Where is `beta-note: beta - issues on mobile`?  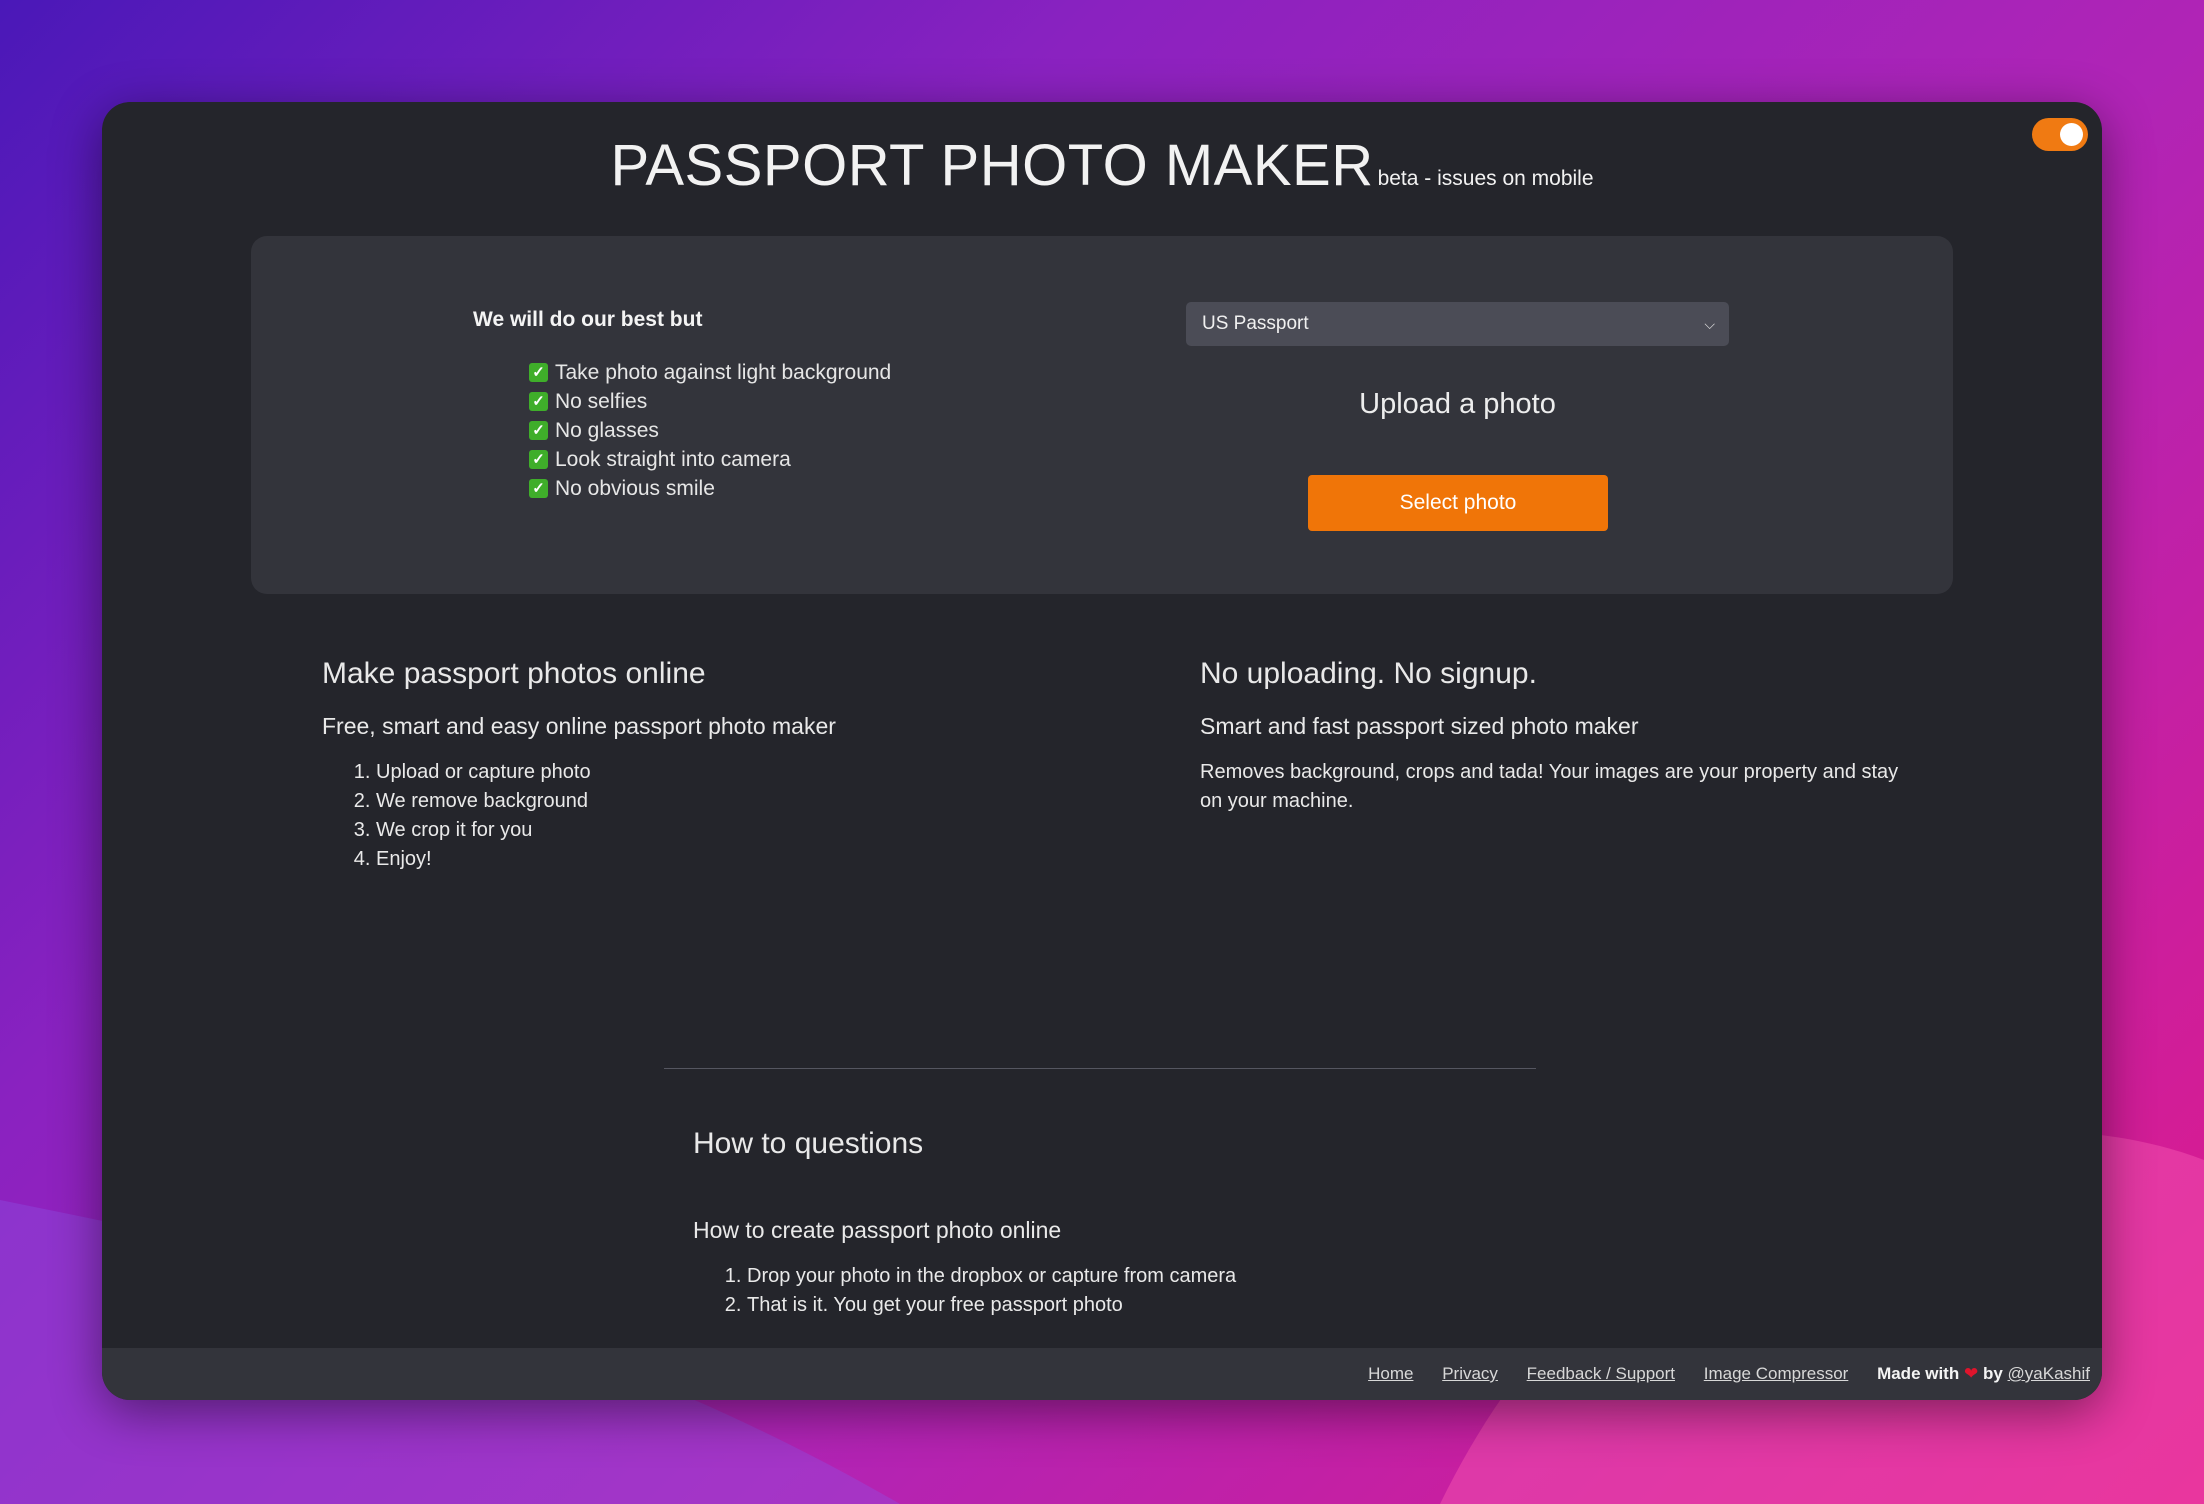 beta-note: beta - issues on mobile is located at coordinates (1485, 178).